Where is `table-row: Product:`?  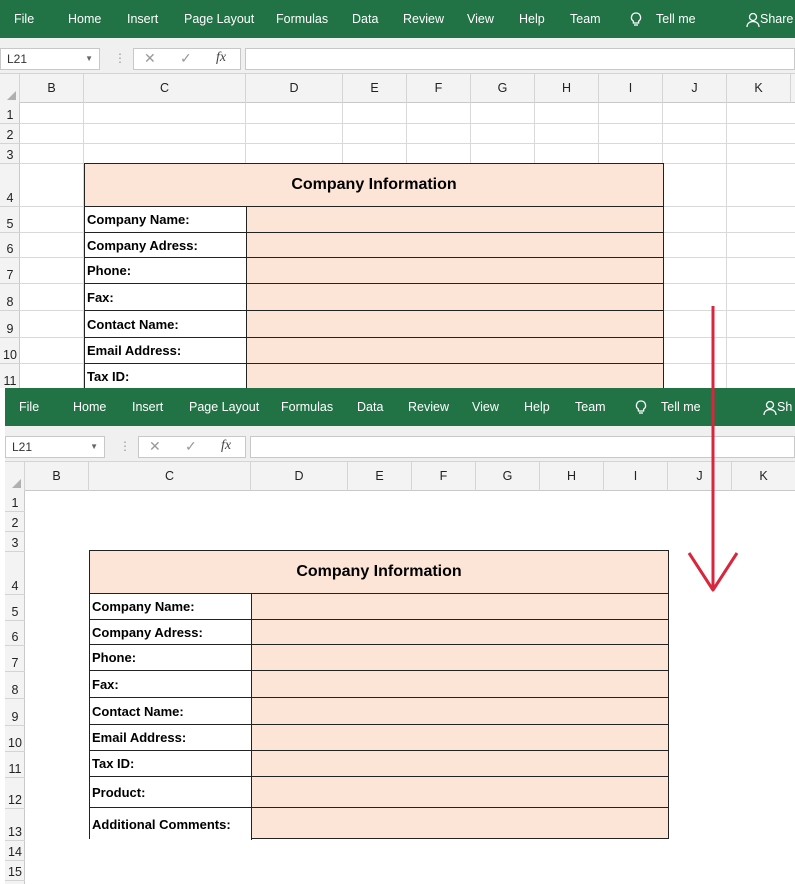
table-row: Product: is located at coordinates (379, 792).